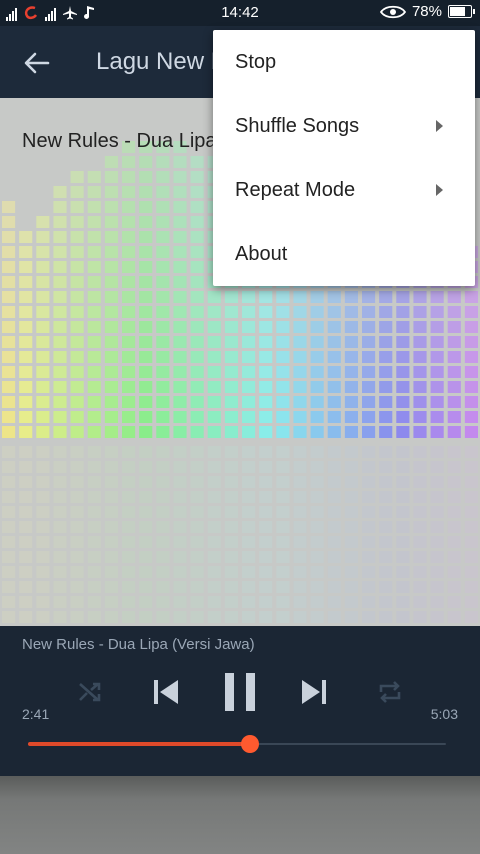 The height and width of the screenshot is (854, 480). I want to click on menu-item-about: About, so click(344, 254).